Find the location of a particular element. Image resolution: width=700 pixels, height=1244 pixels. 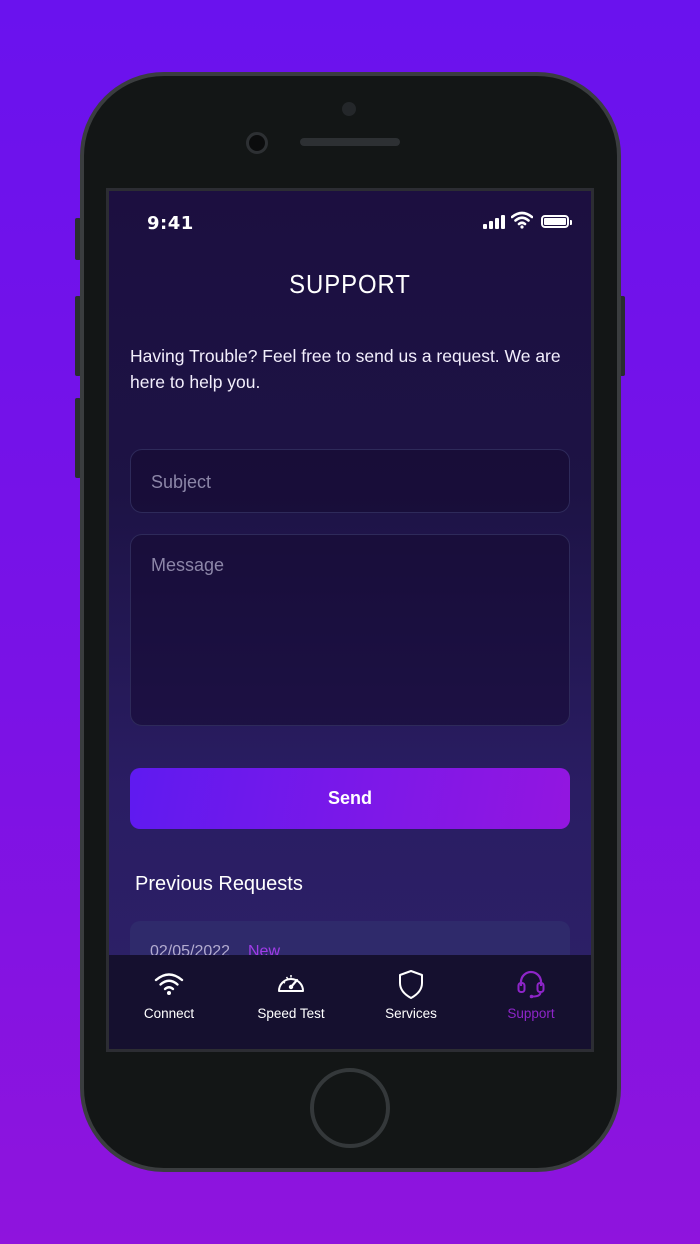

wifi-status-icon is located at coordinates (522, 220).